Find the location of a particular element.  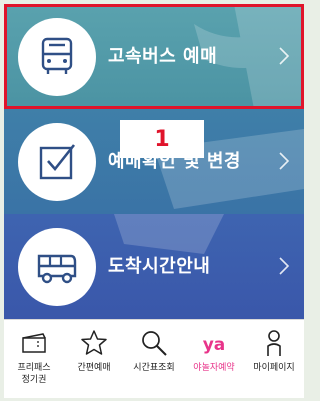

menu-label-express-bus-booking: 고속버스 예매 is located at coordinates (163, 56).